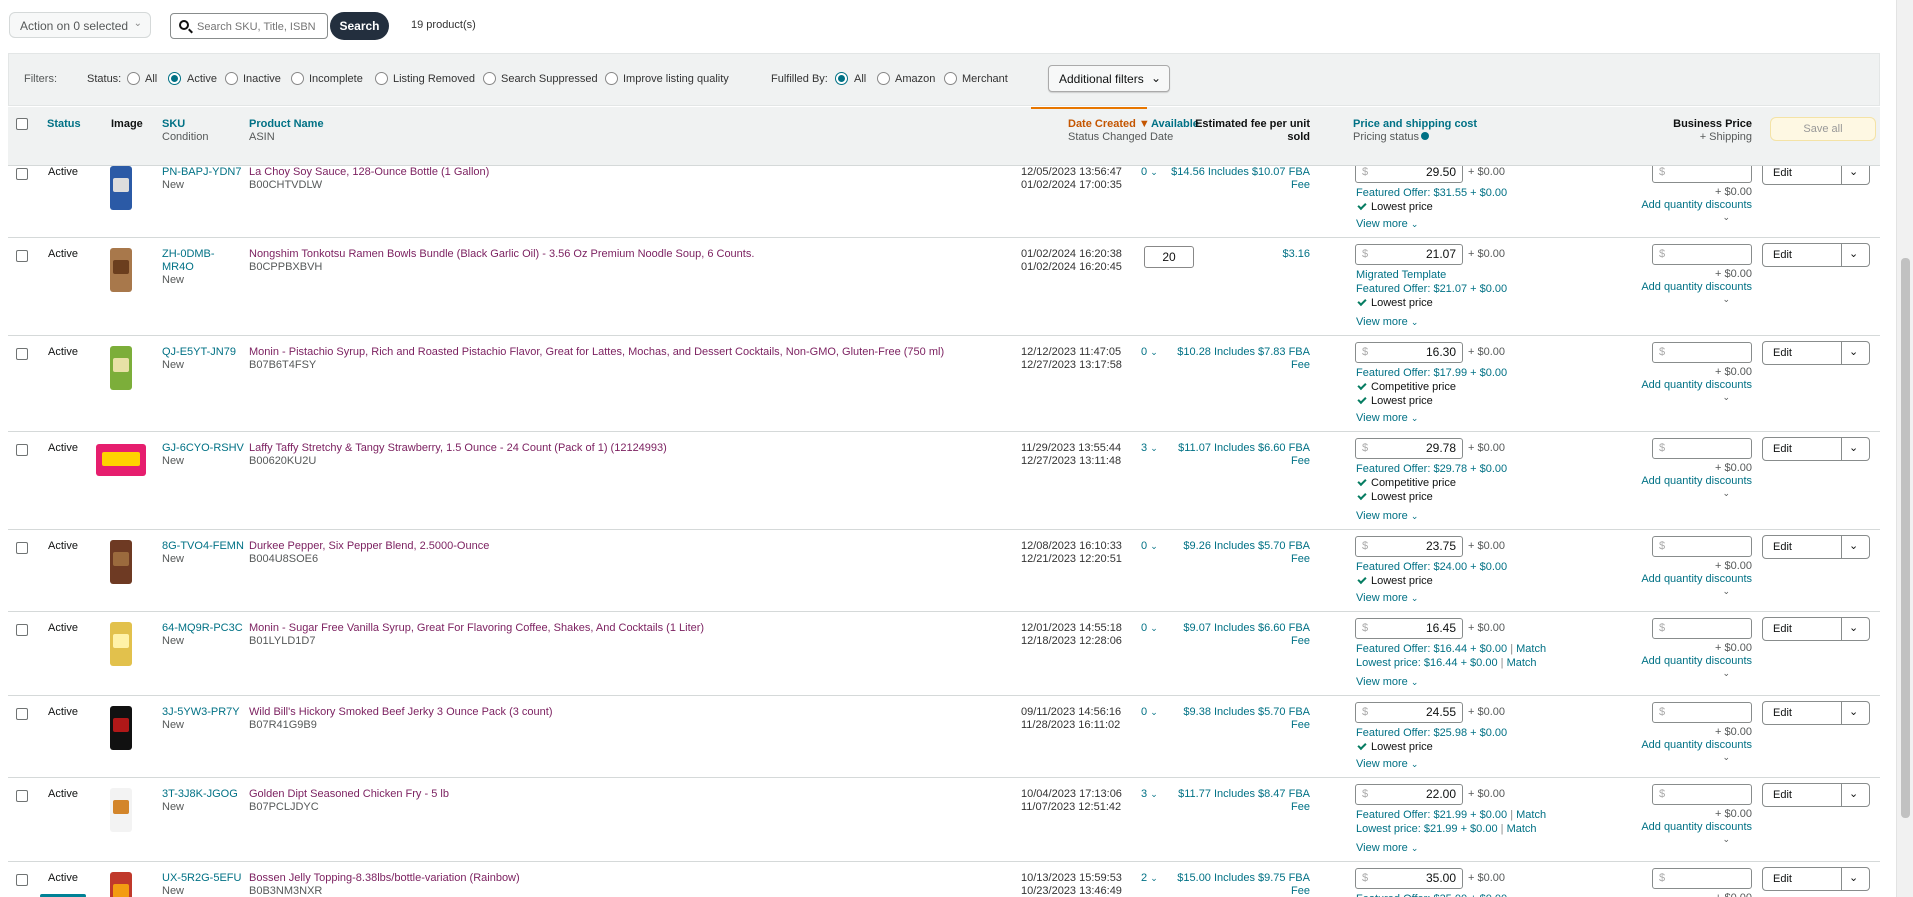 The width and height of the screenshot is (1913, 897). Describe the element at coordinates (1409, 352) in the screenshot. I see `price-input: $16.30` at that location.